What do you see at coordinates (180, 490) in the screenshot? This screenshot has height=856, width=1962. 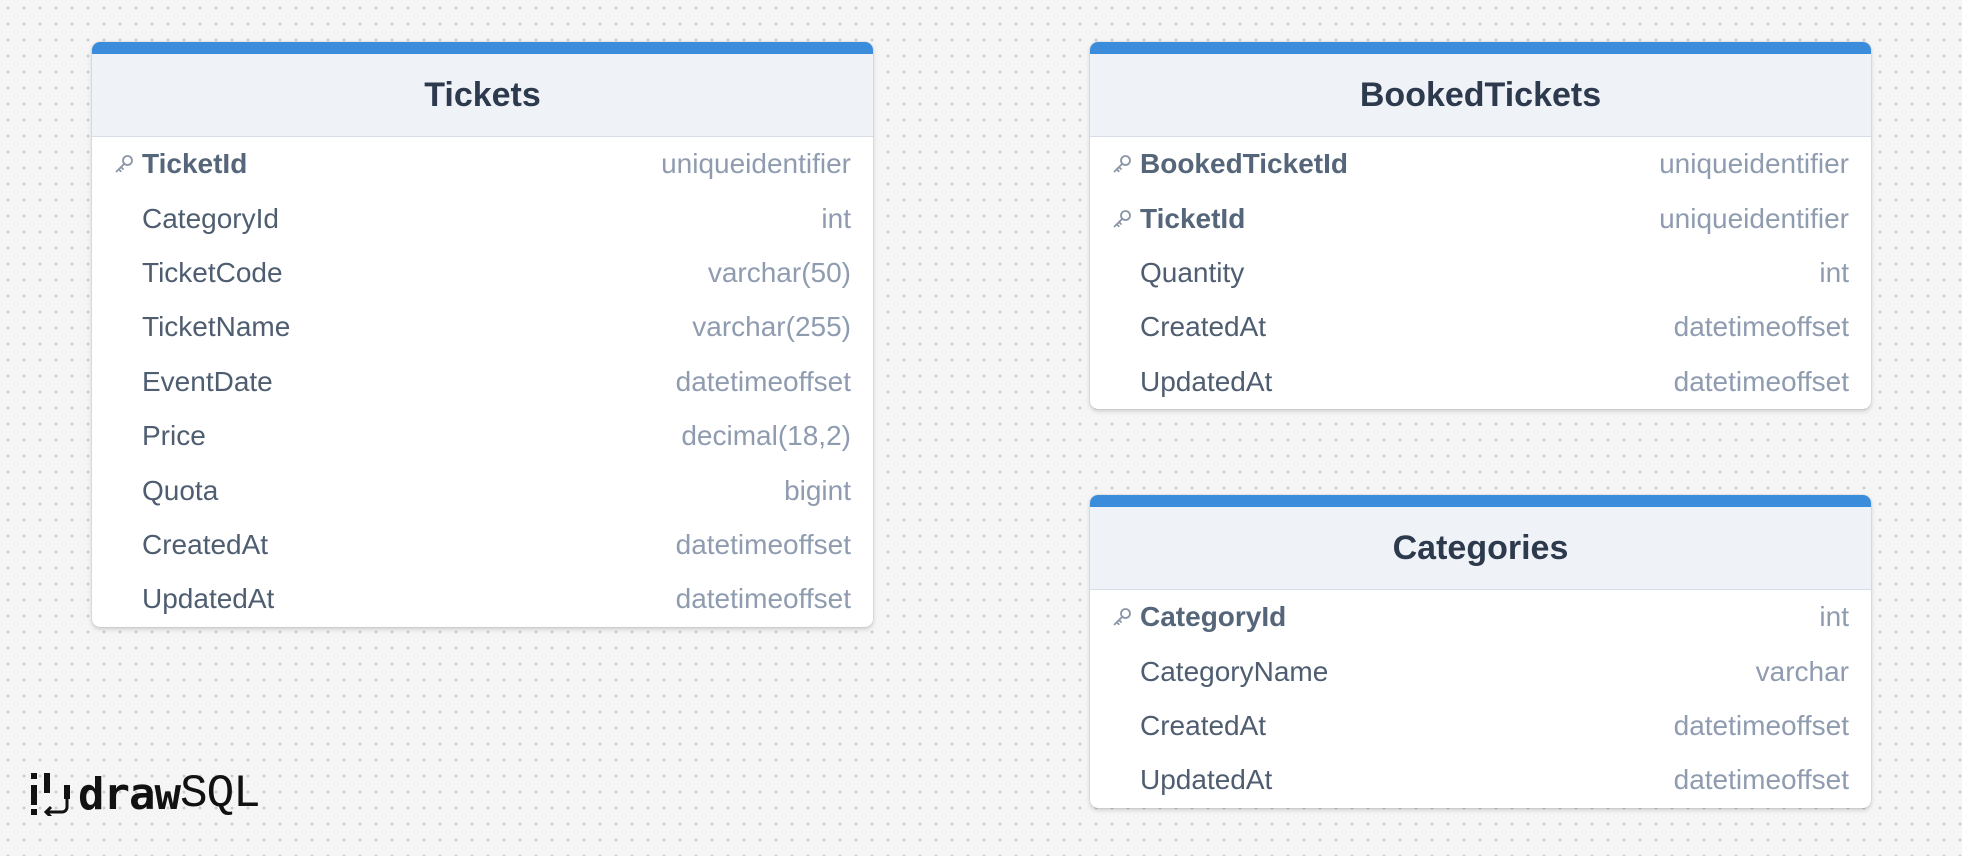 I see `column-name: Quota` at bounding box center [180, 490].